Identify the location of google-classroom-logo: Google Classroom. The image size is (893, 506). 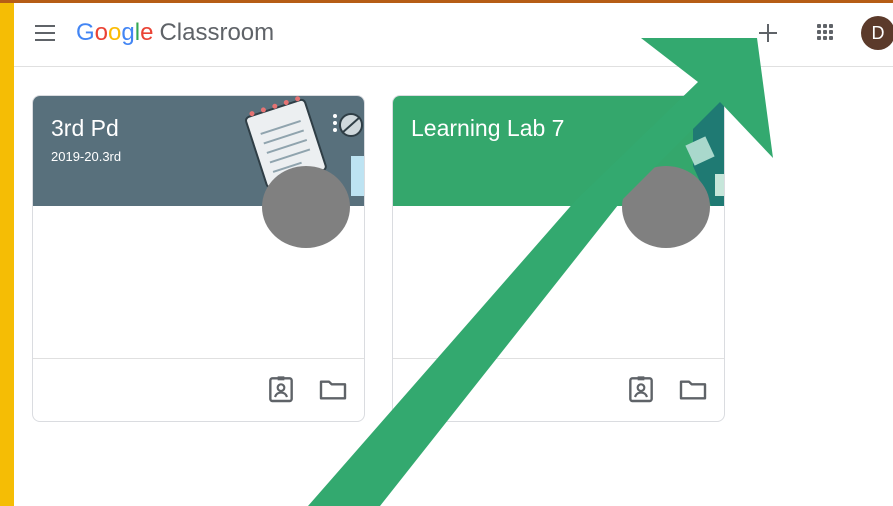
(175, 33).